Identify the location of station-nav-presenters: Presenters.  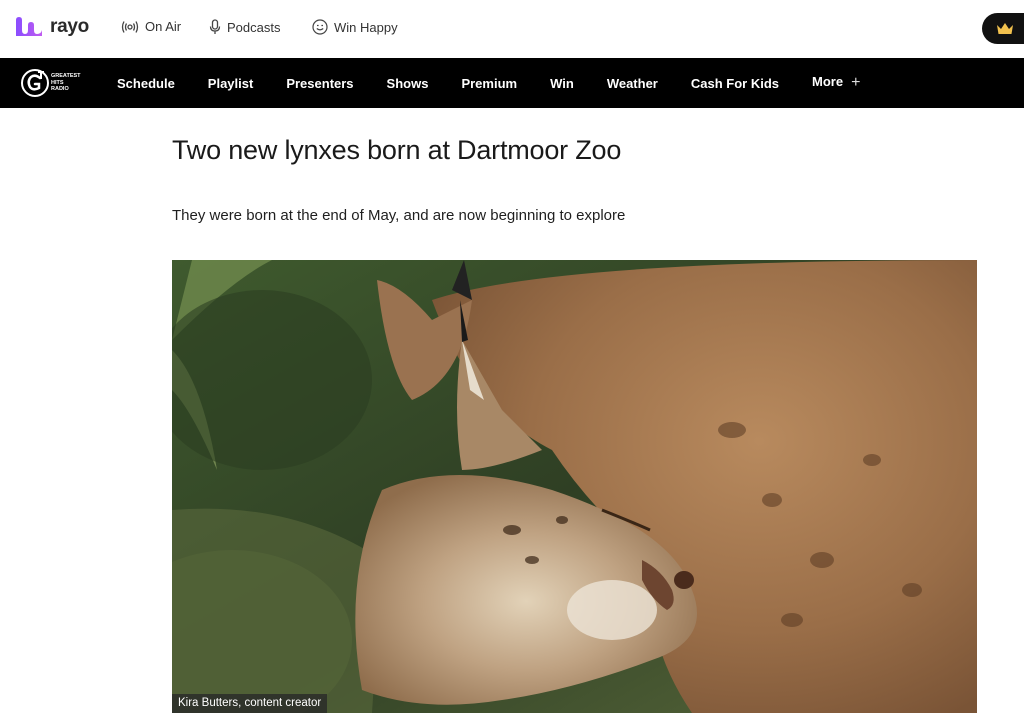
(319, 83).